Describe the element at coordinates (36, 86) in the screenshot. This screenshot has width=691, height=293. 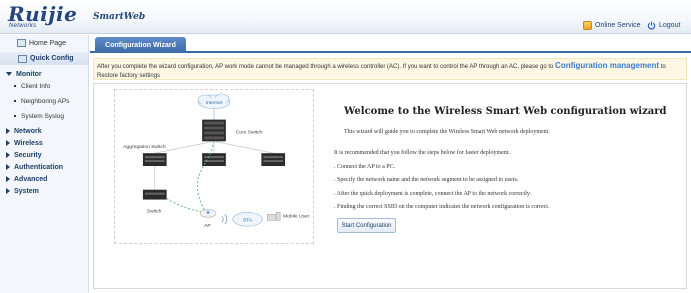
I see `sidebar-sub-label: Client Info` at that location.